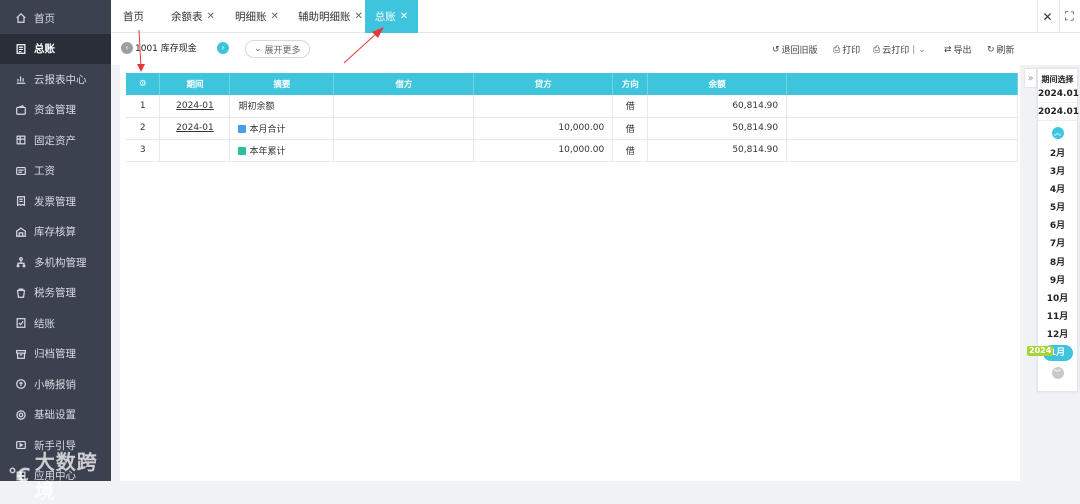 This screenshot has height=504, width=1080. I want to click on settings-icon, so click(21, 415).